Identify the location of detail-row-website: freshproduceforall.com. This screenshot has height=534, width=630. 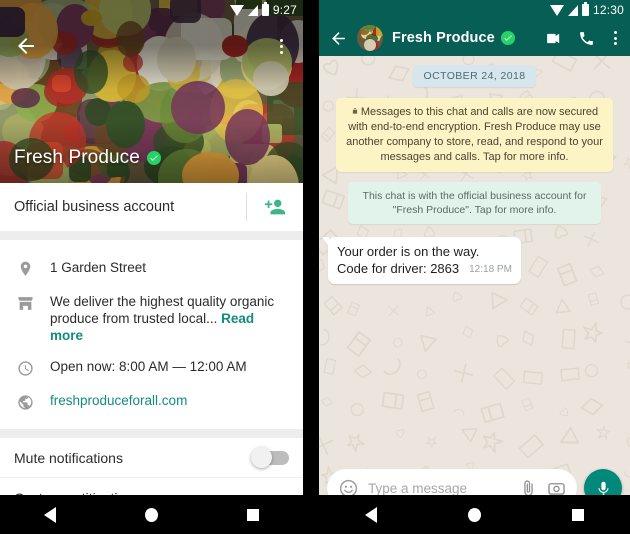
(151, 402).